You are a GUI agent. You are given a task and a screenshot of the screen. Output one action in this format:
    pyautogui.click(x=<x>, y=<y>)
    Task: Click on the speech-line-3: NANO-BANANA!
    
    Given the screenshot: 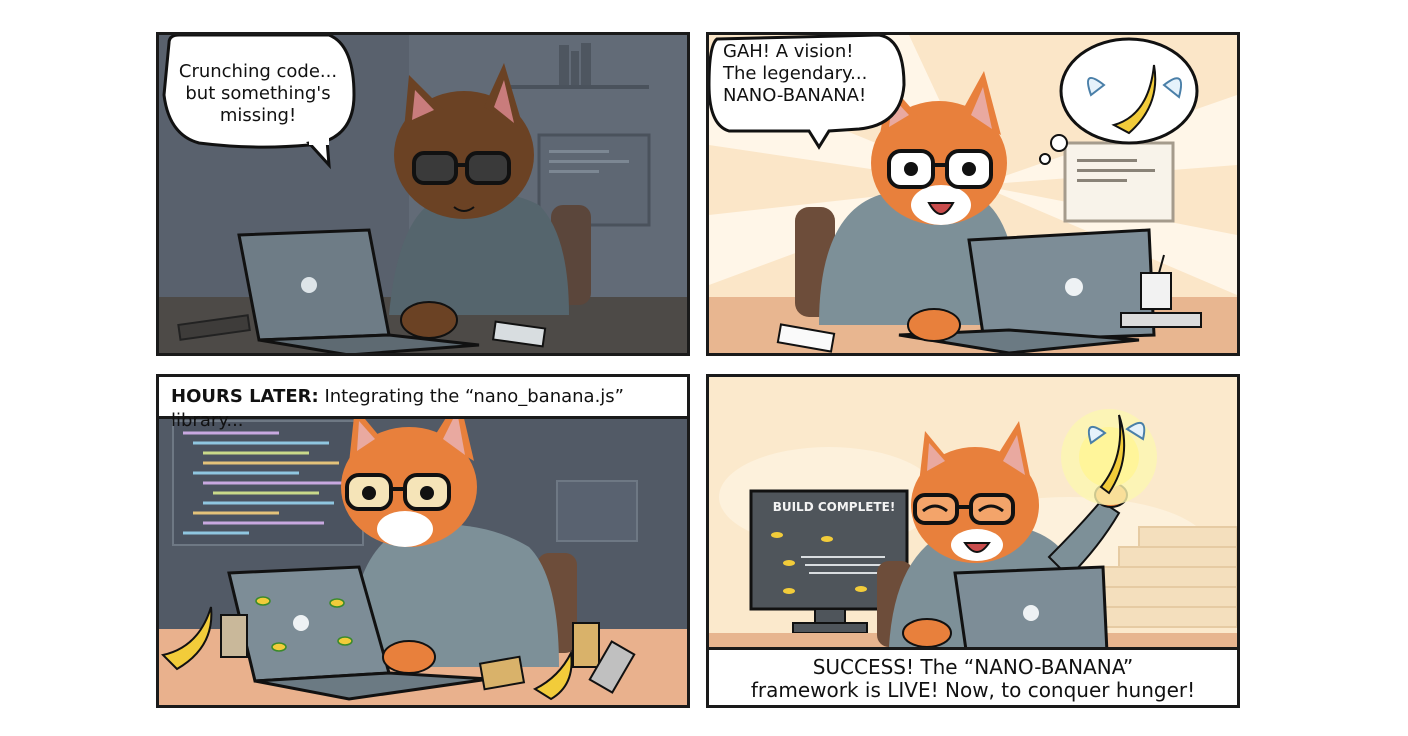 What is the action you would take?
    pyautogui.click(x=795, y=95)
    